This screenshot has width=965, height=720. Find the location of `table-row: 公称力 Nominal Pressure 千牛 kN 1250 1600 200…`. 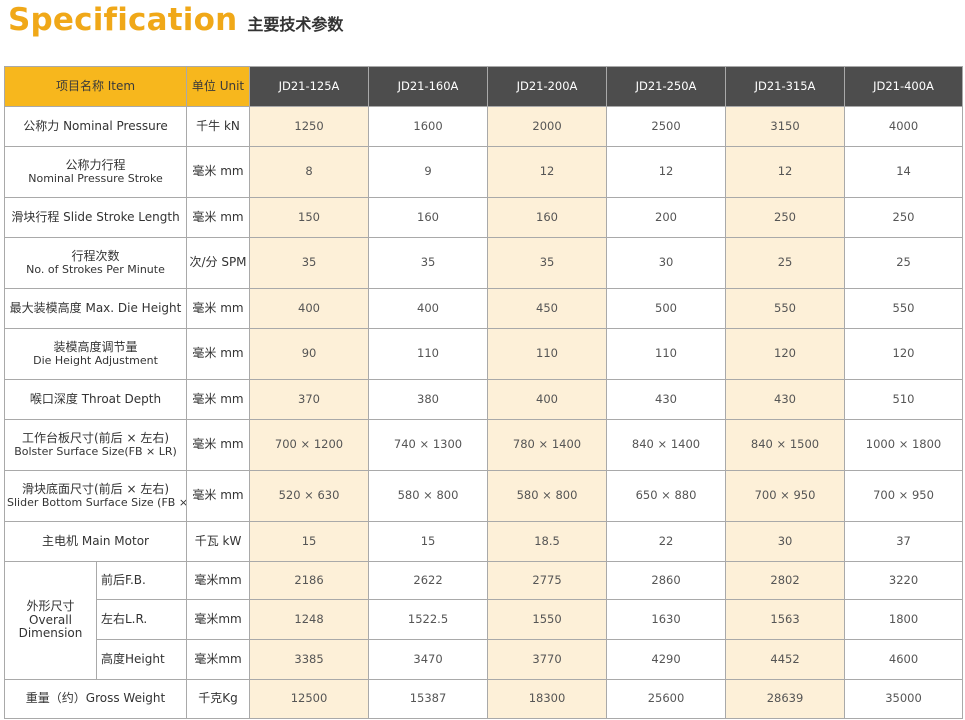

table-row: 公称力 Nominal Pressure 千牛 kN 1250 1600 200… is located at coordinates (483, 126).